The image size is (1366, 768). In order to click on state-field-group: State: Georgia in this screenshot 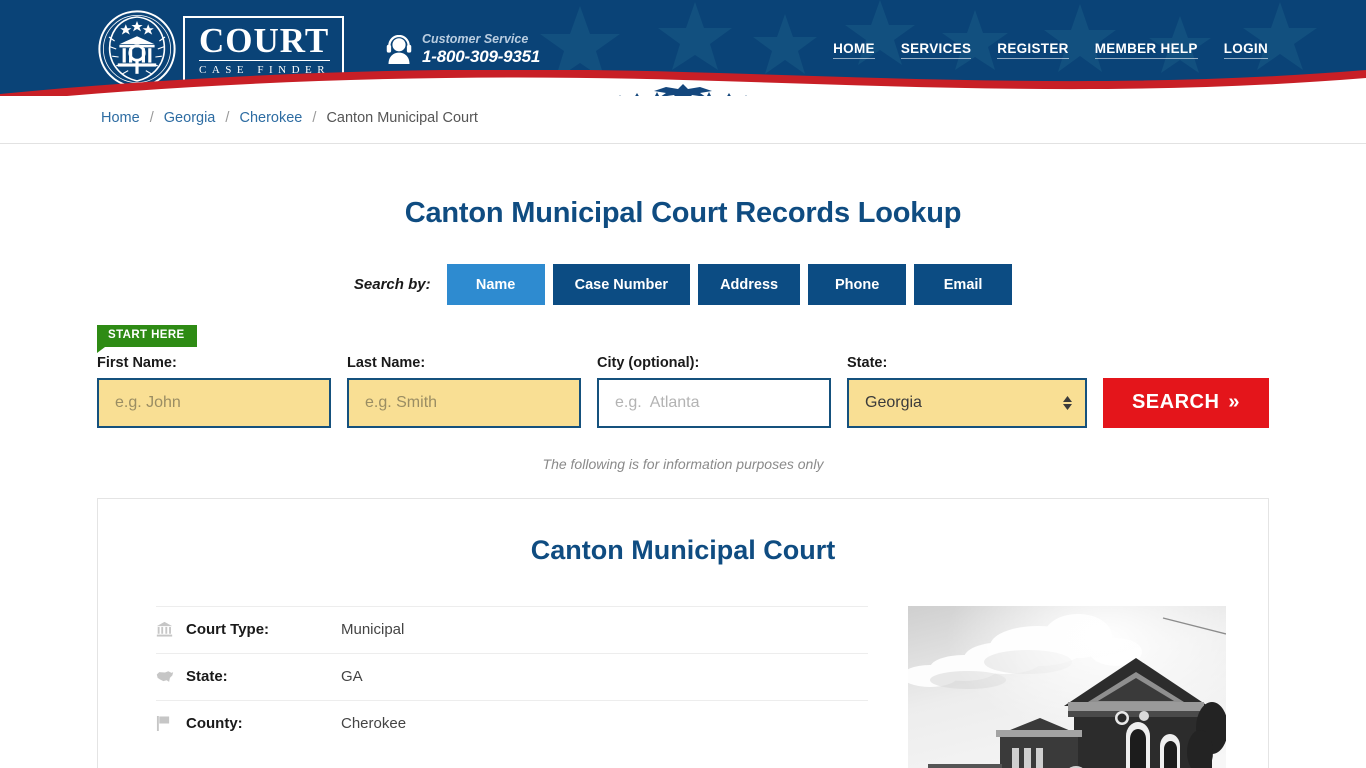, I will do `click(967, 391)`.